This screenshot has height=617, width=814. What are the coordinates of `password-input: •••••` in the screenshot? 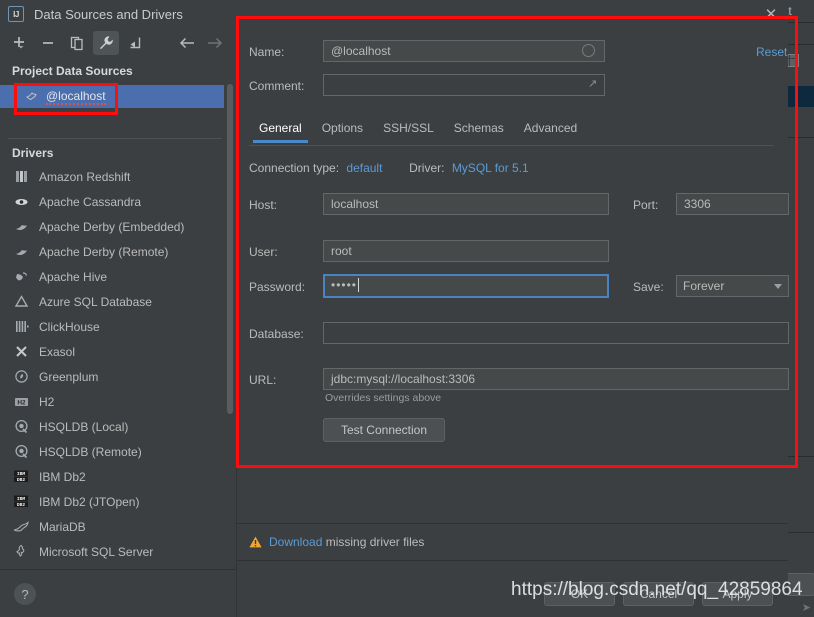 It's located at (466, 286).